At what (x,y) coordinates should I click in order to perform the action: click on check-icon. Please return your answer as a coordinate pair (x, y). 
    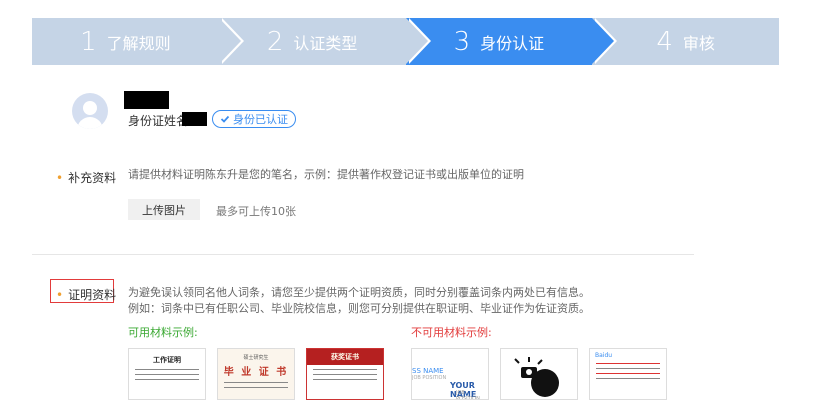
    Looking at the image, I should click on (225, 119).